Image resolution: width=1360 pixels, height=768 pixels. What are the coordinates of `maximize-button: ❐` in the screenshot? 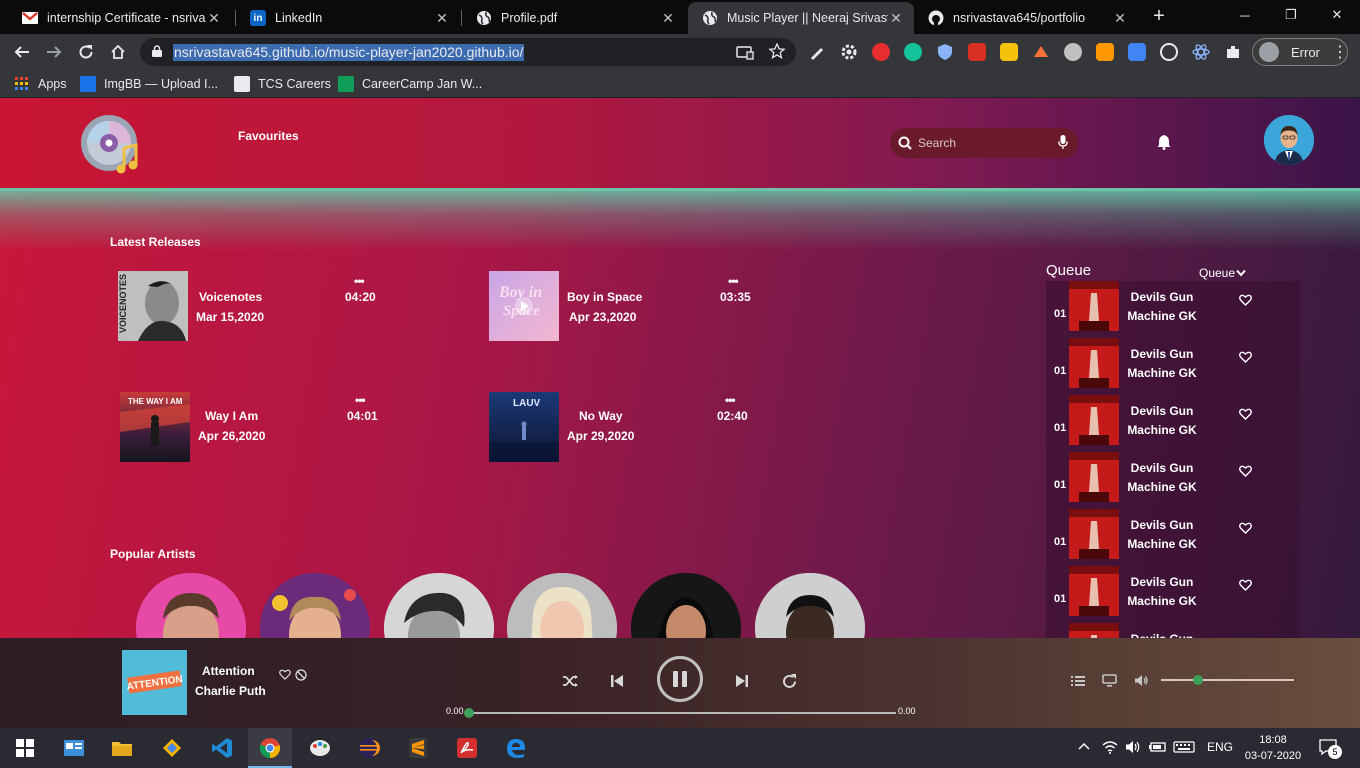 It's located at (1291, 15).